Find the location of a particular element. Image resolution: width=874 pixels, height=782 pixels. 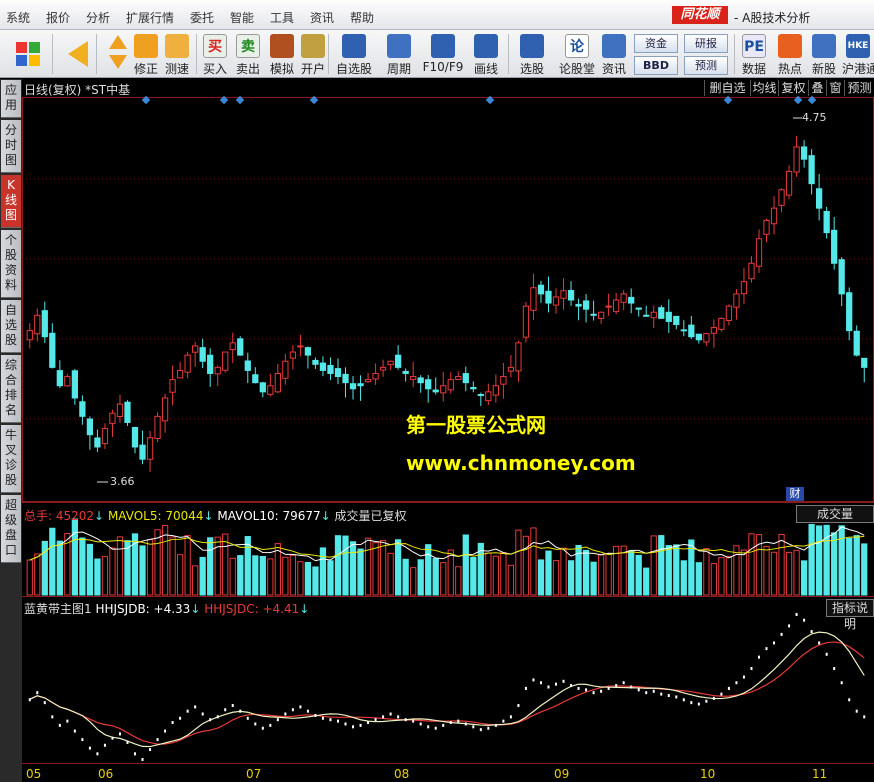

chart-header-button-4: 窗 is located at coordinates (835, 88).